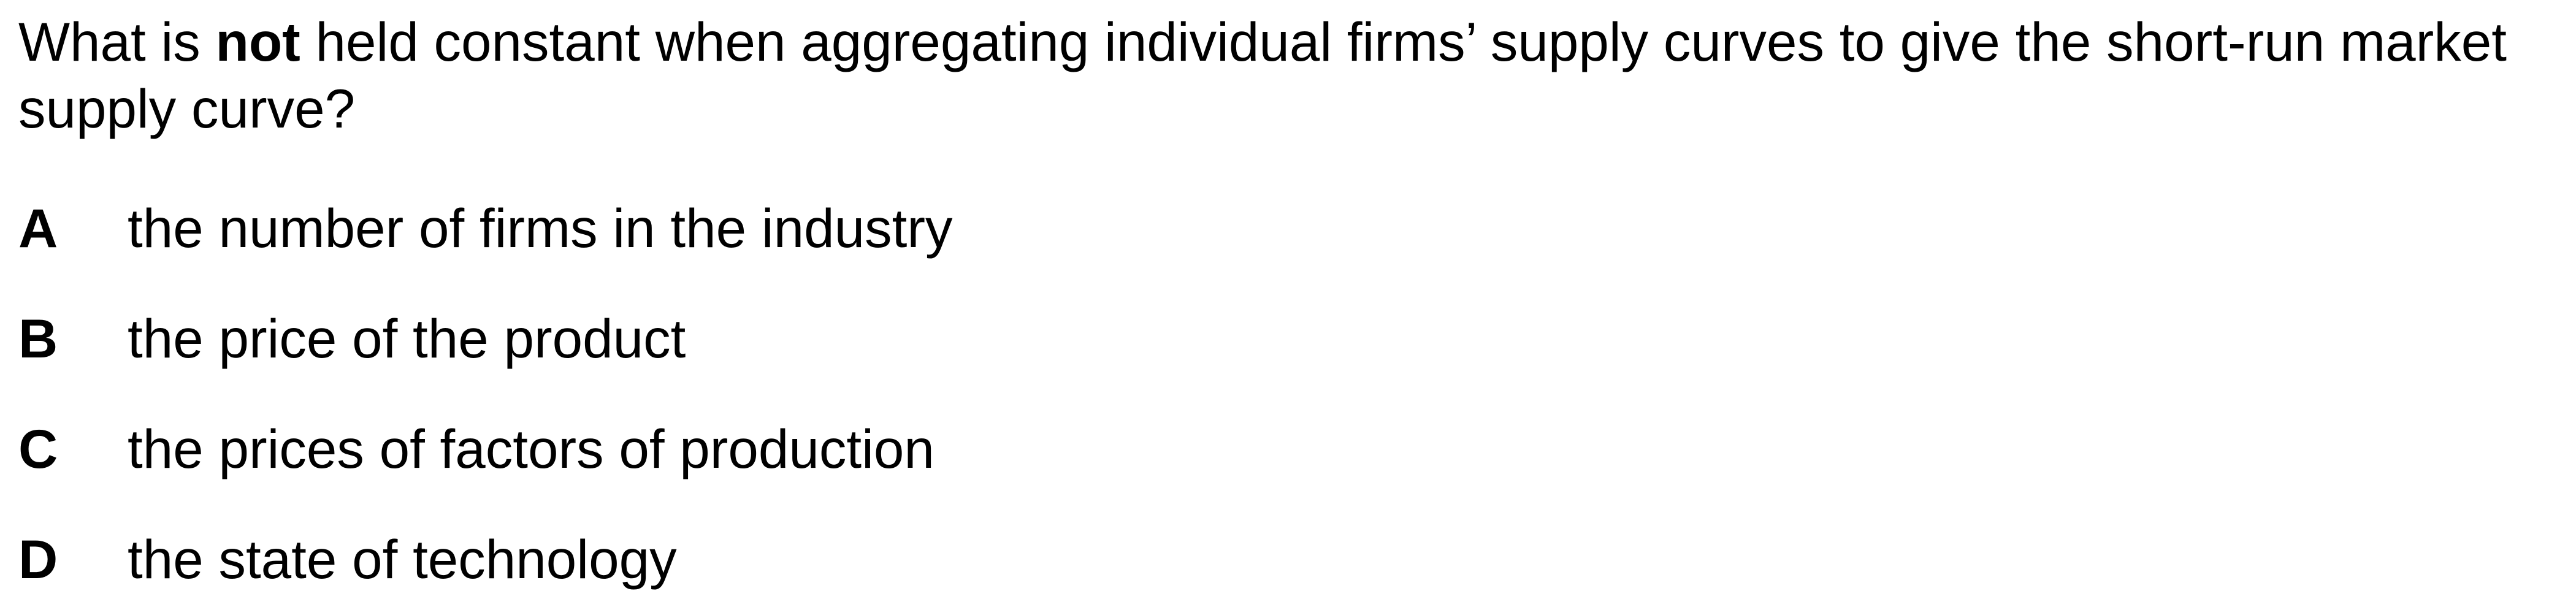 The width and height of the screenshot is (2576, 599). What do you see at coordinates (257, 41) in the screenshot?
I see `question-emphasis: not` at bounding box center [257, 41].